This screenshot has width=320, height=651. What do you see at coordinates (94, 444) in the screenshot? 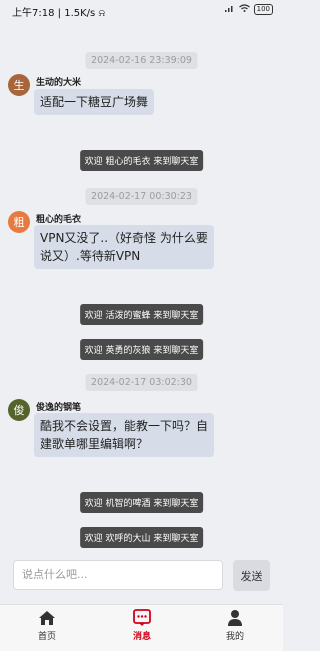
I see `message-text-line: 建歌单哪里编辑啊？` at bounding box center [94, 444].